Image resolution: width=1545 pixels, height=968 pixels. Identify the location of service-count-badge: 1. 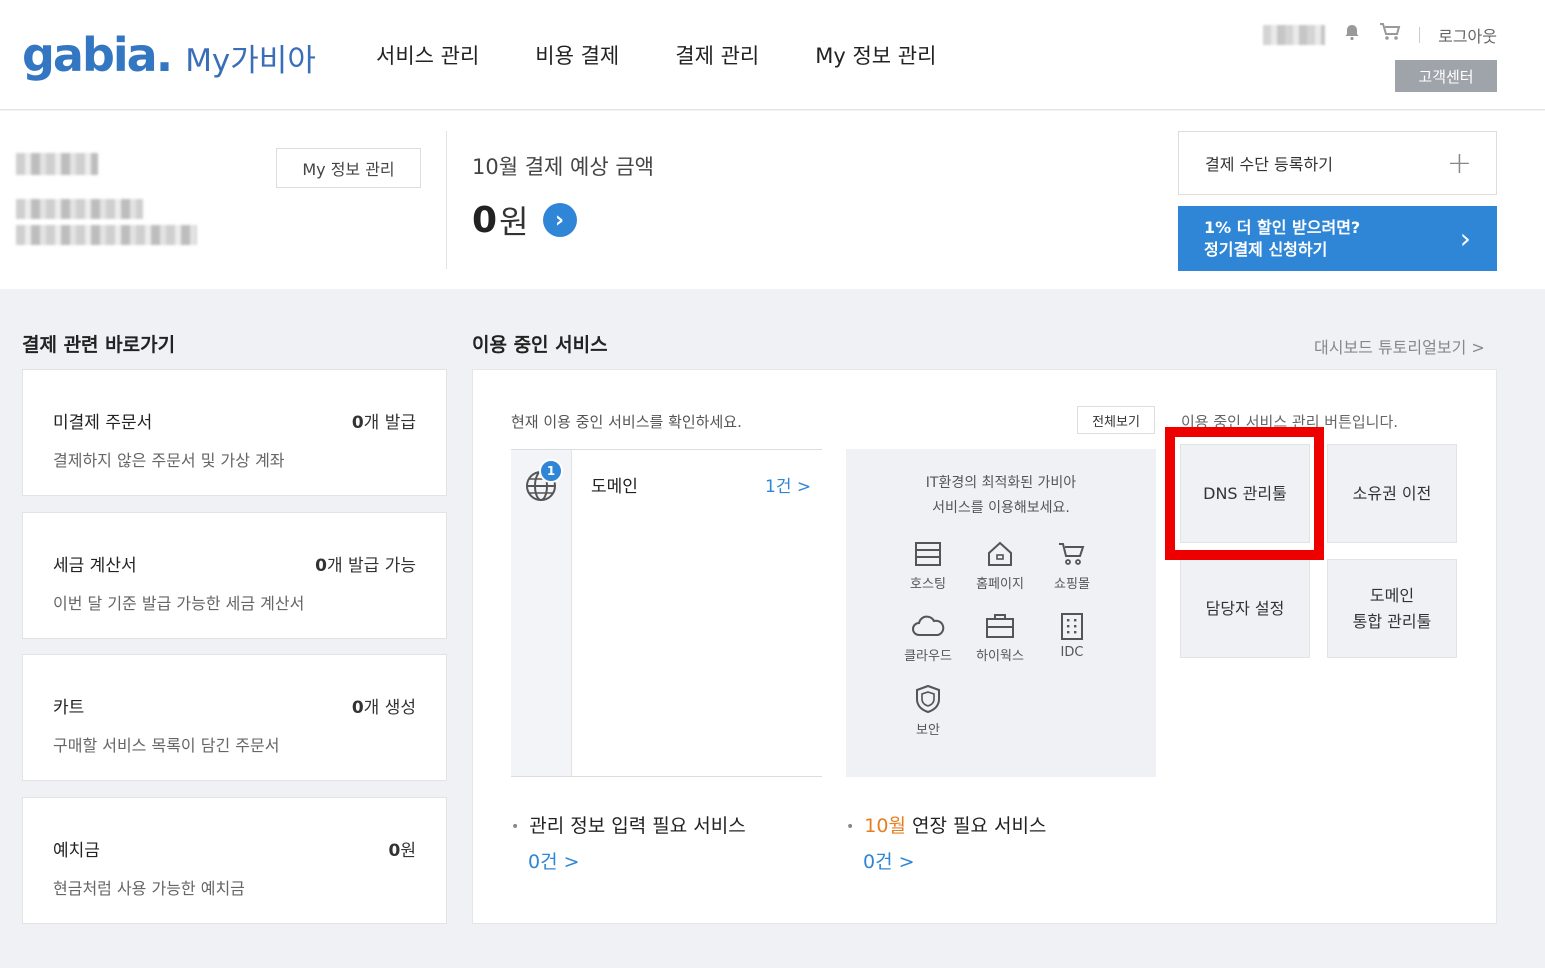
(551, 471).